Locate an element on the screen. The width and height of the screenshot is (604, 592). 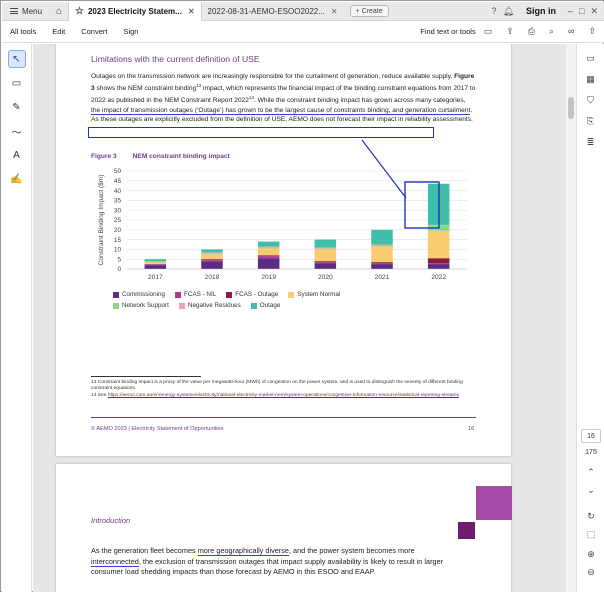
thumbnails-icon: ▦ is located at coordinates (591, 79).